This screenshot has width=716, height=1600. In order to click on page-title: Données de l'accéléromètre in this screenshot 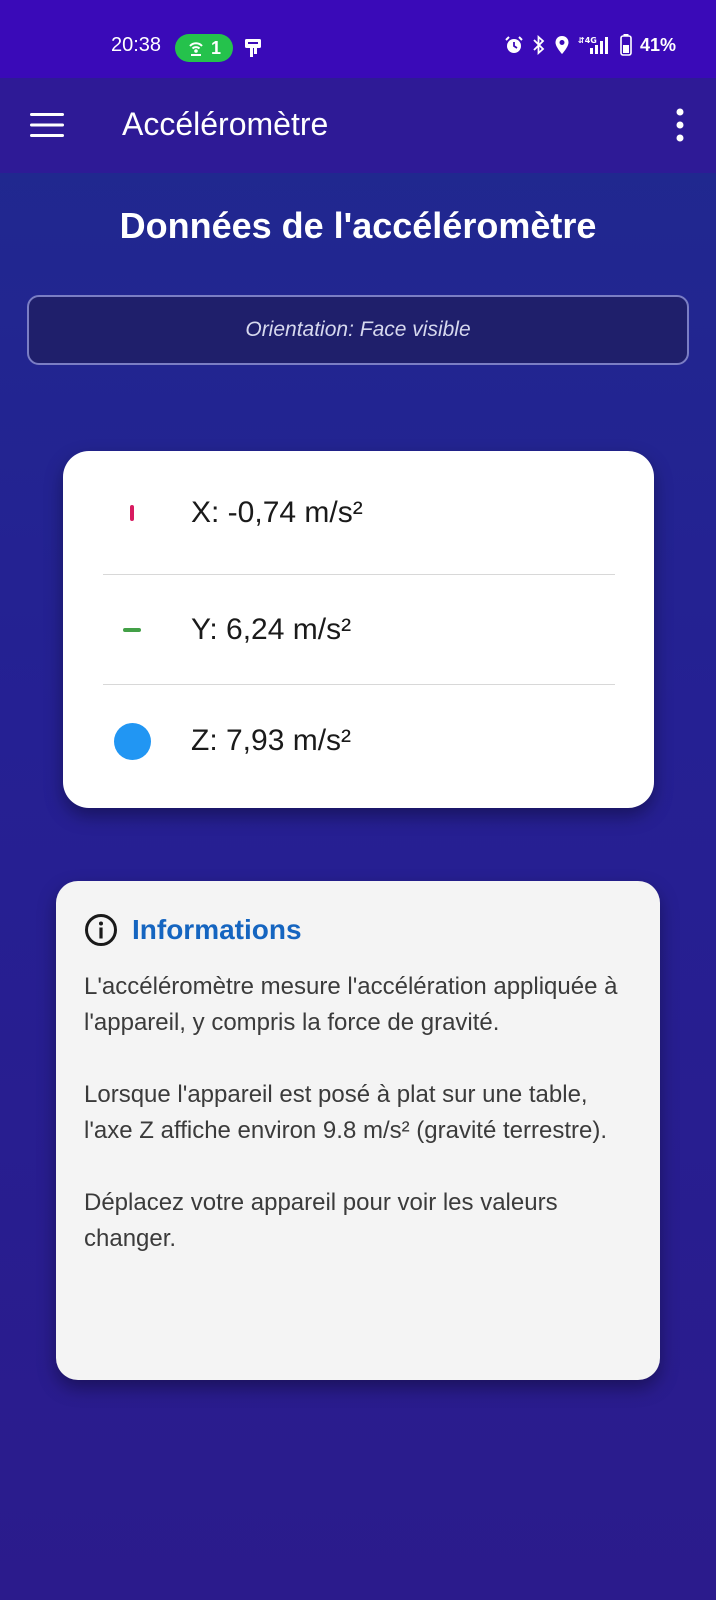, I will do `click(358, 225)`.